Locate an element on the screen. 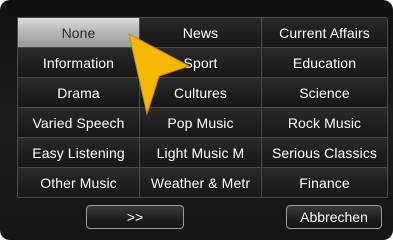 The width and height of the screenshot is (393, 240). genre-drama: Drama is located at coordinates (79, 93).